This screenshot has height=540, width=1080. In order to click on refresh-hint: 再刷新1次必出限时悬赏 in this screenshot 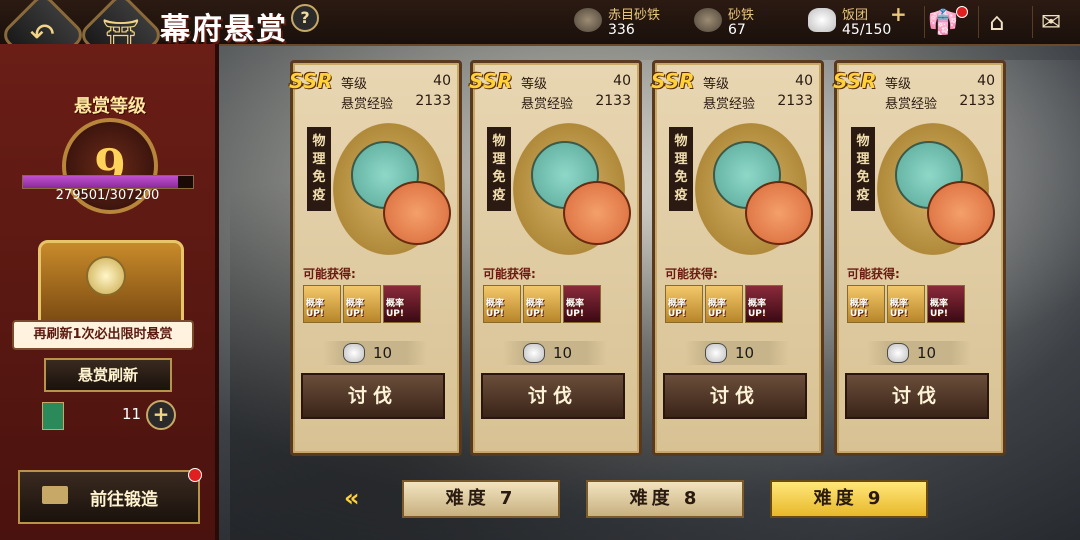, I will do `click(103, 335)`.